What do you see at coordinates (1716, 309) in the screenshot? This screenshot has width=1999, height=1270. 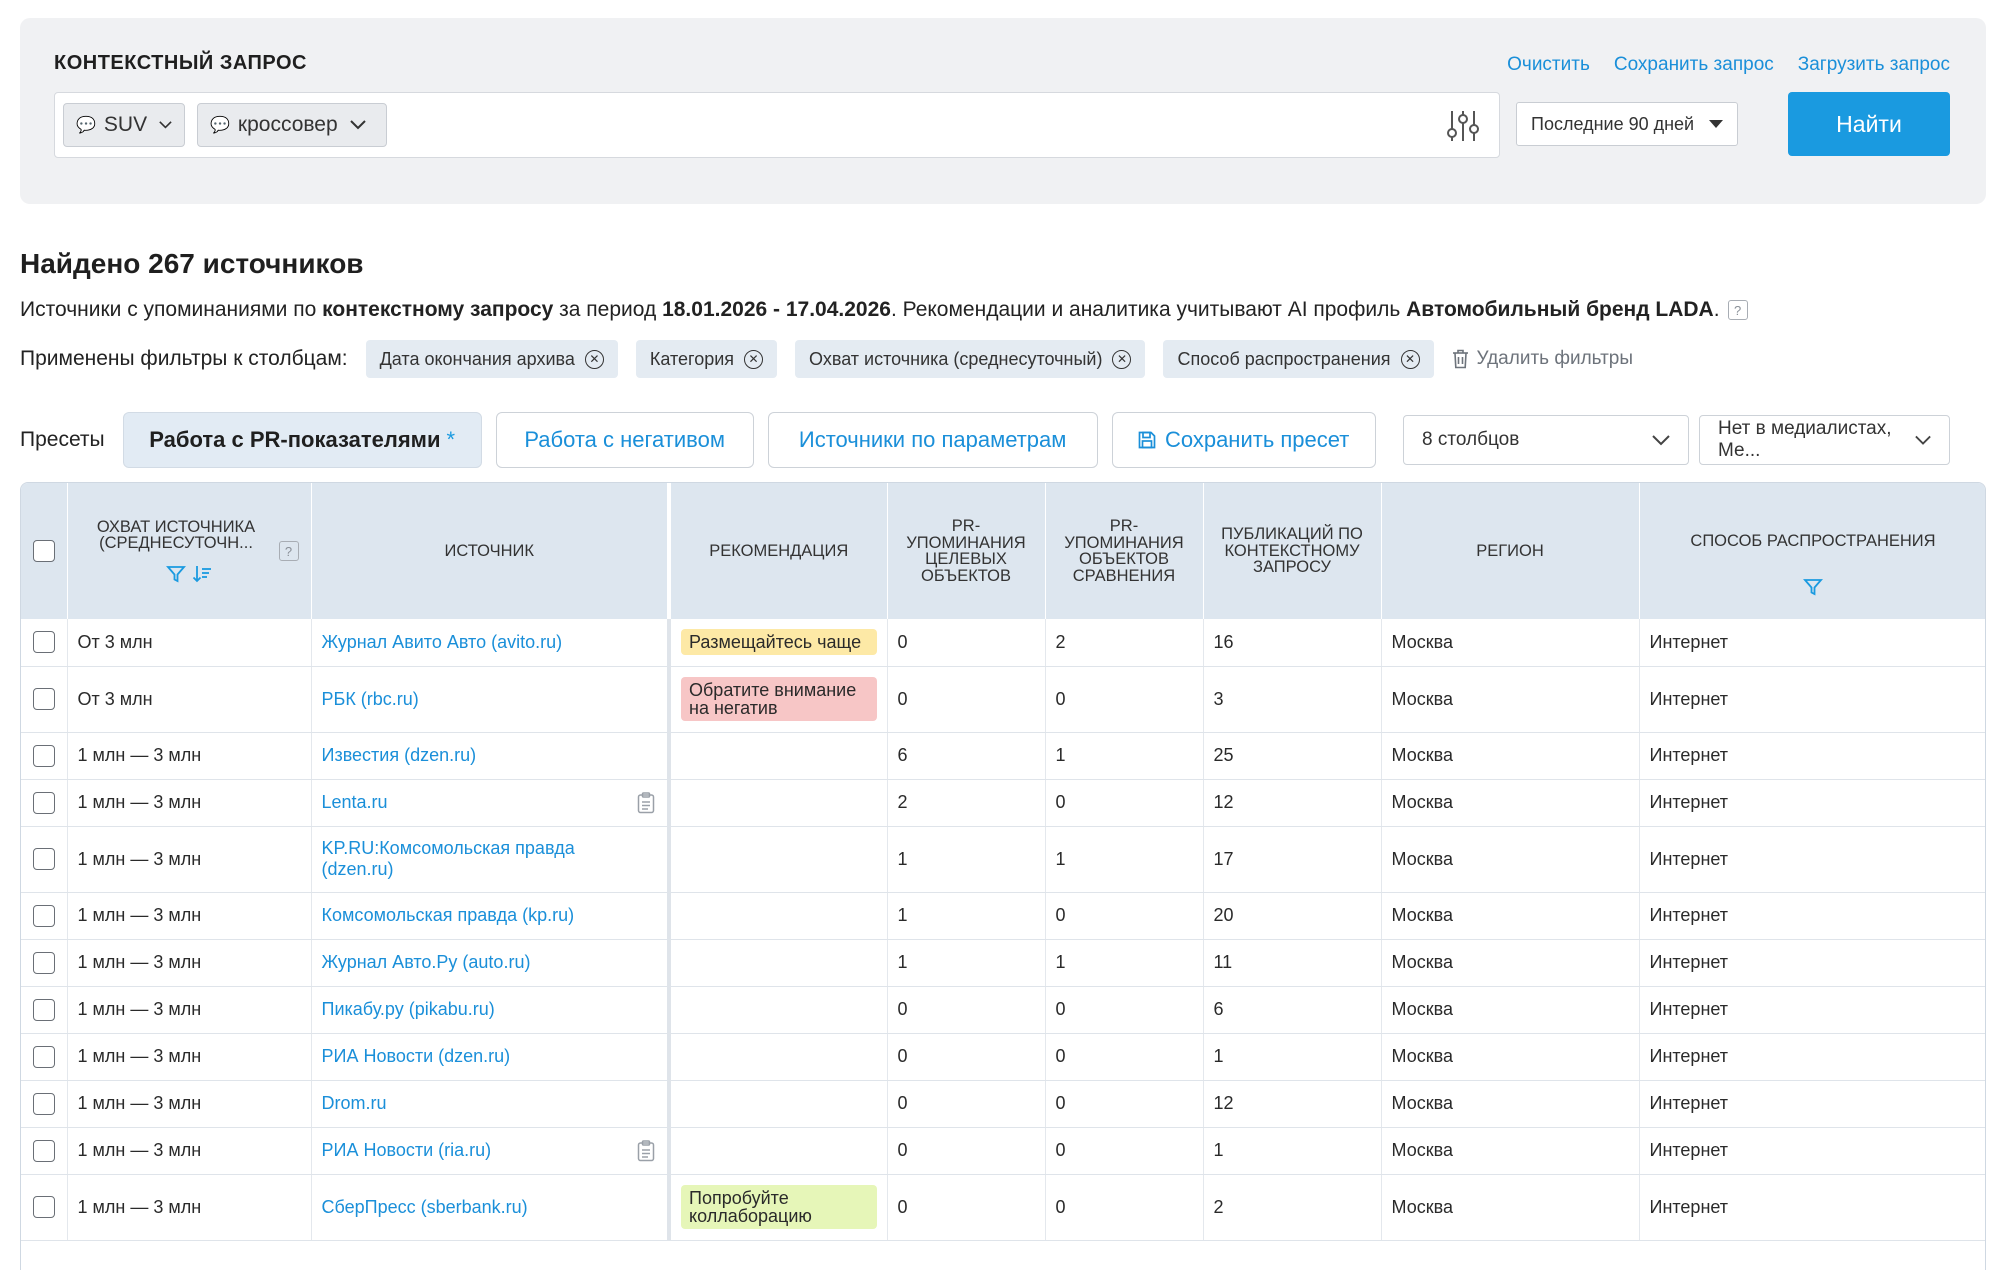 I see `desc-text: .` at bounding box center [1716, 309].